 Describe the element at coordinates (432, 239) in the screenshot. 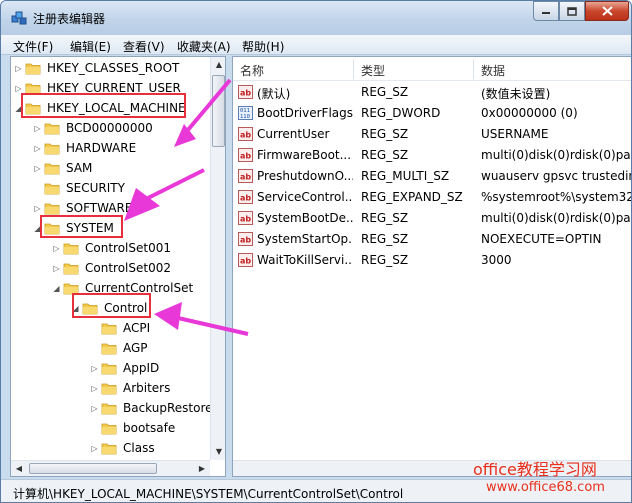

I see `value-row: ab SystemStartOp... REG_SZ NOEXECUTE=OPTIN` at that location.